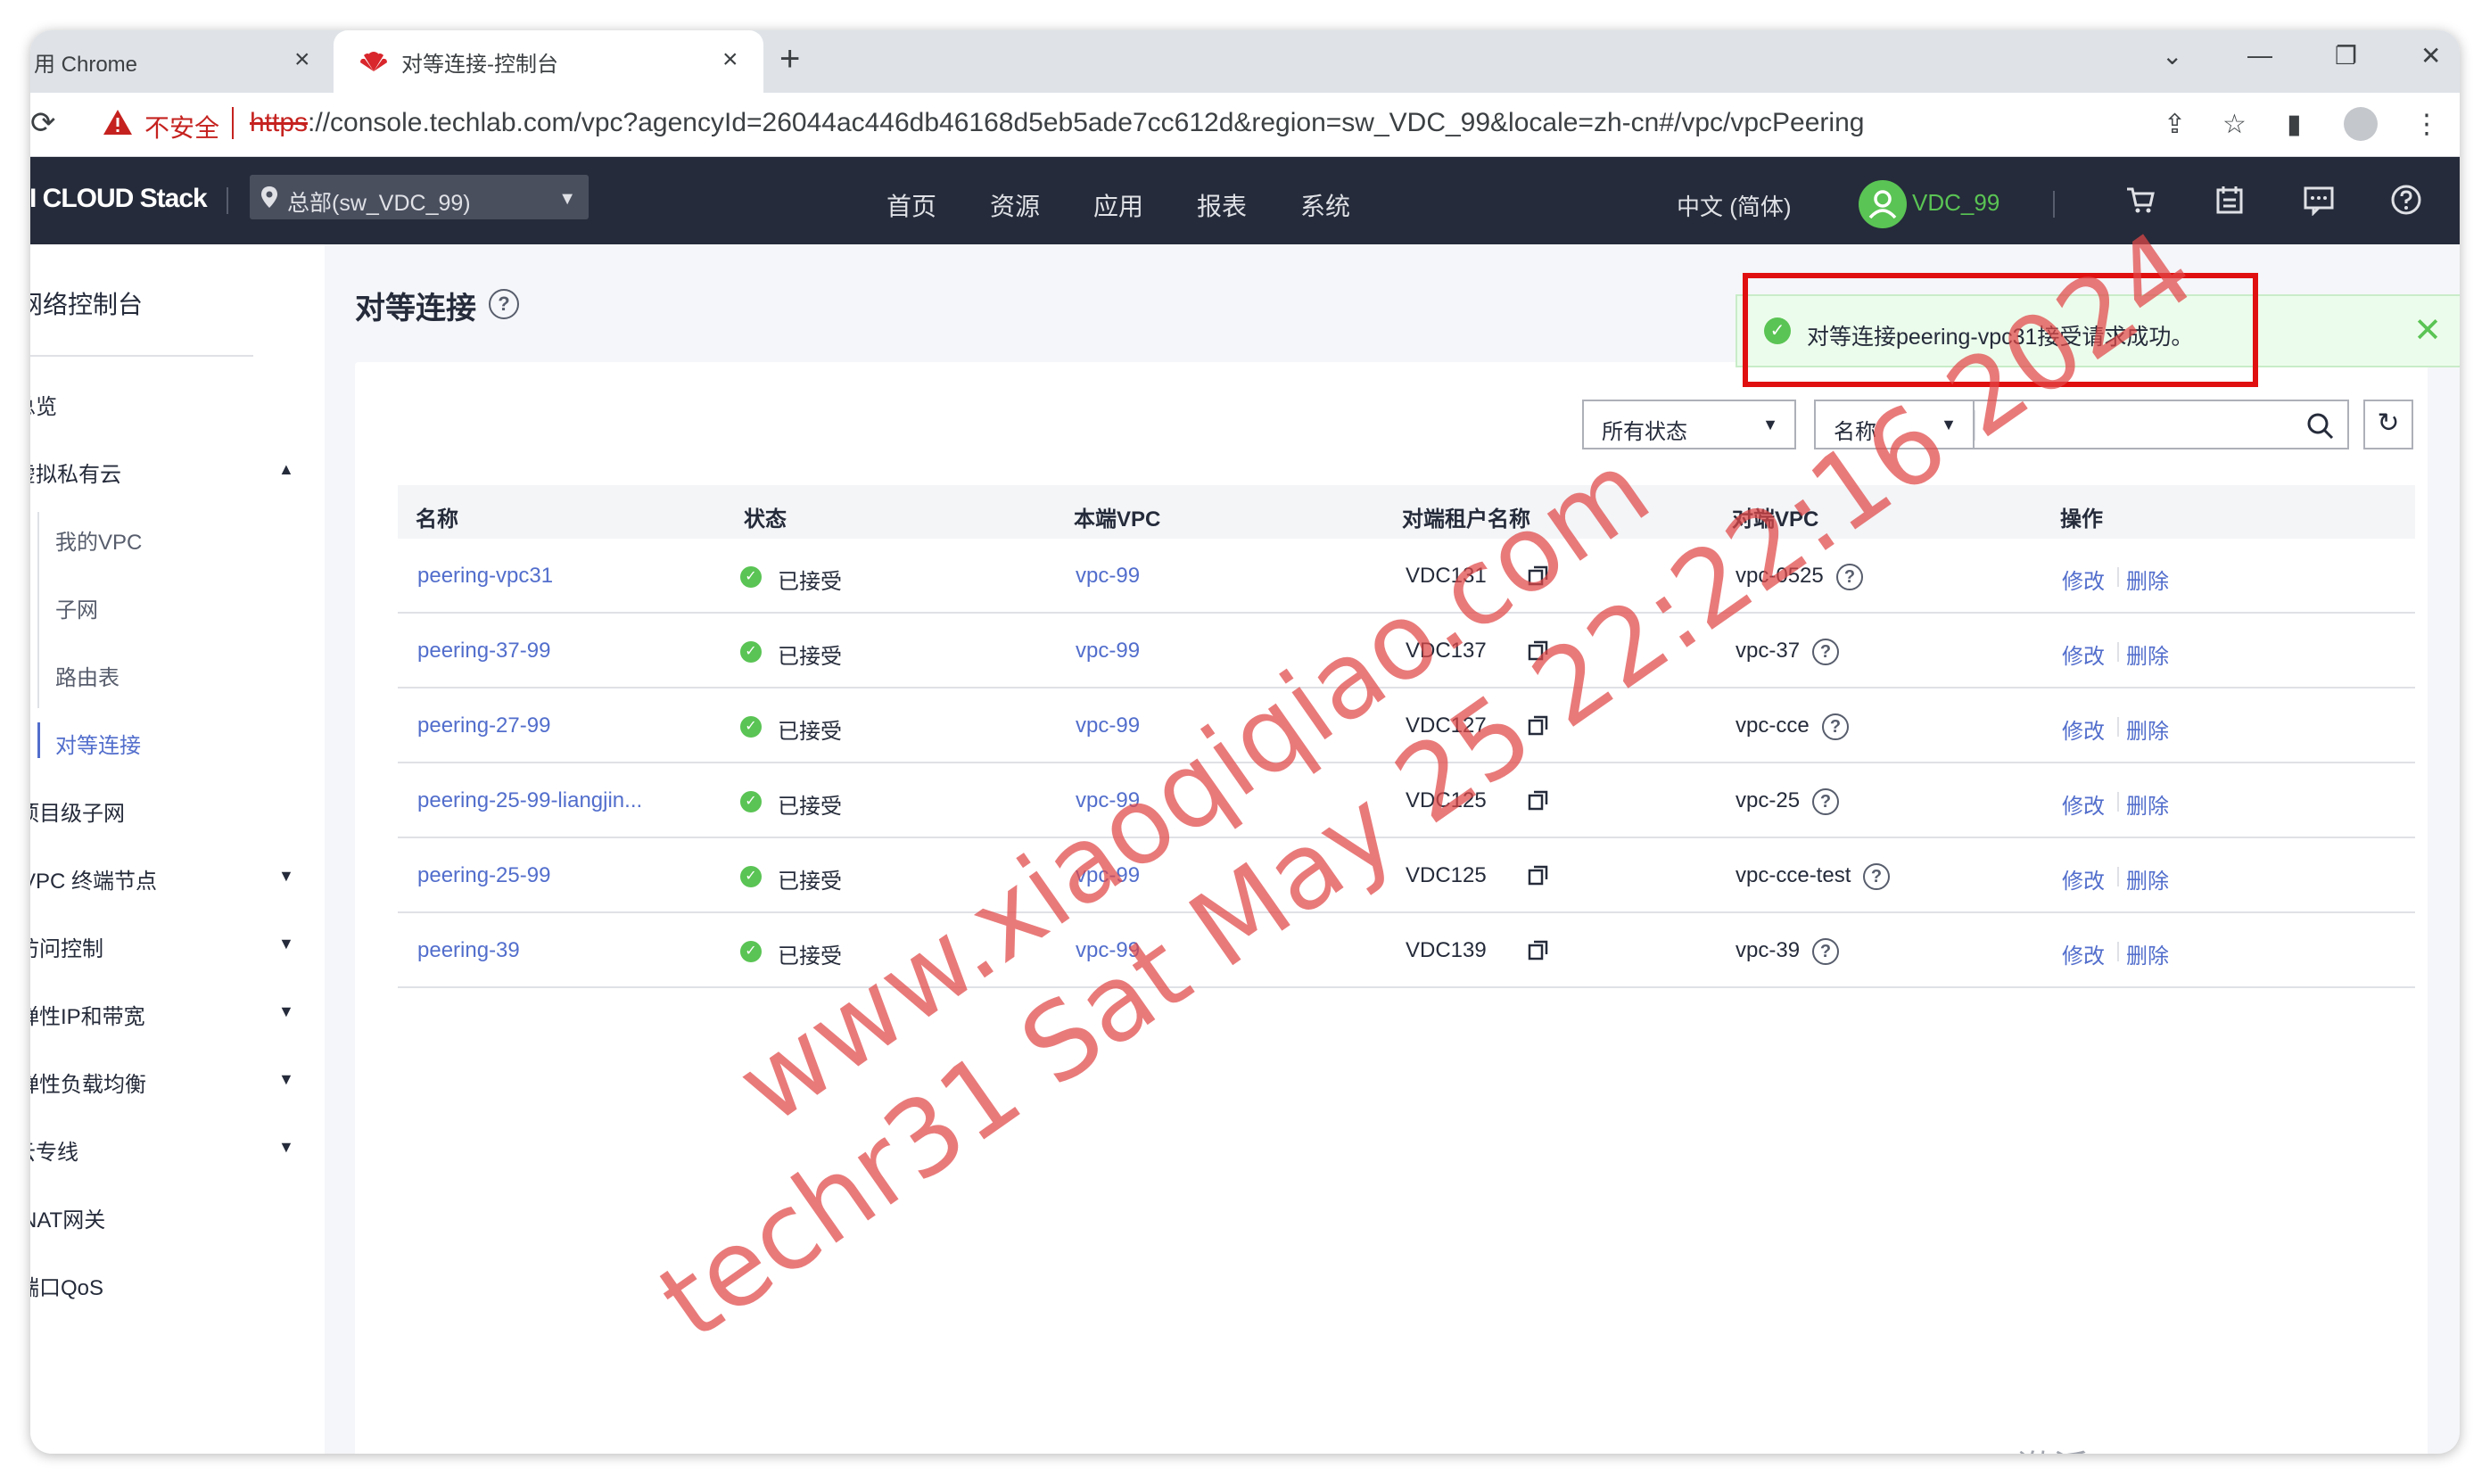 This screenshot has height=1484, width=2490. I want to click on sidebar-sub-route-table: 路由表, so click(88, 676).